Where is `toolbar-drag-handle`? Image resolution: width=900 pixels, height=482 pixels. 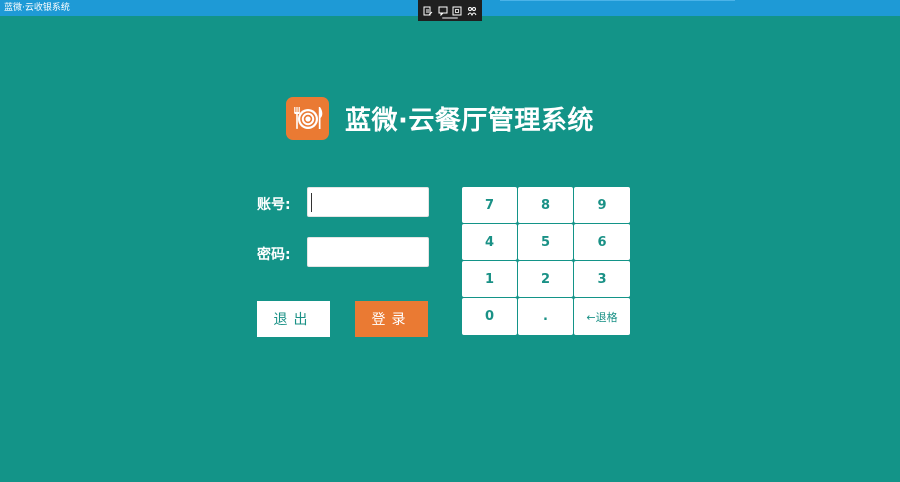 toolbar-drag-handle is located at coordinates (450, 18).